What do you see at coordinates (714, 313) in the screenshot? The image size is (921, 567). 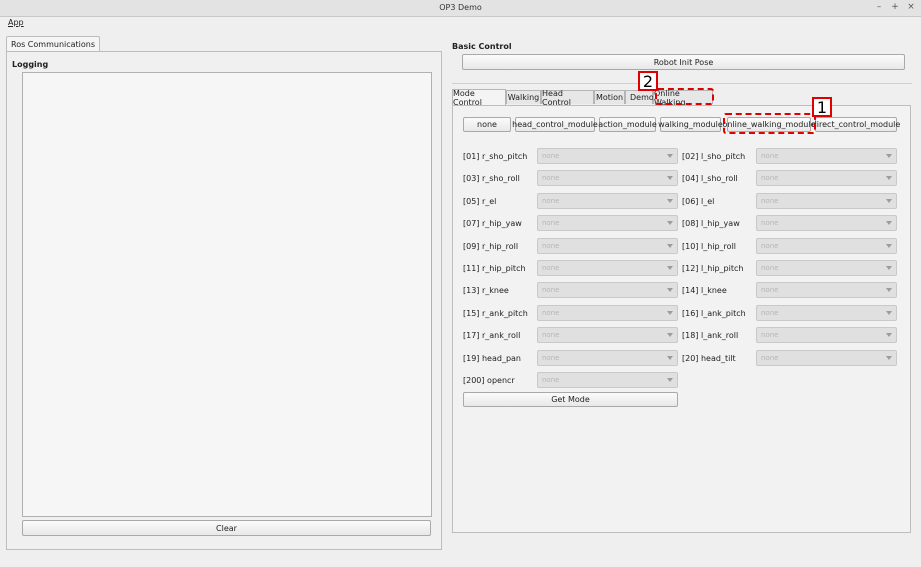 I see `joint-label: [16] l_ank_pitch` at bounding box center [714, 313].